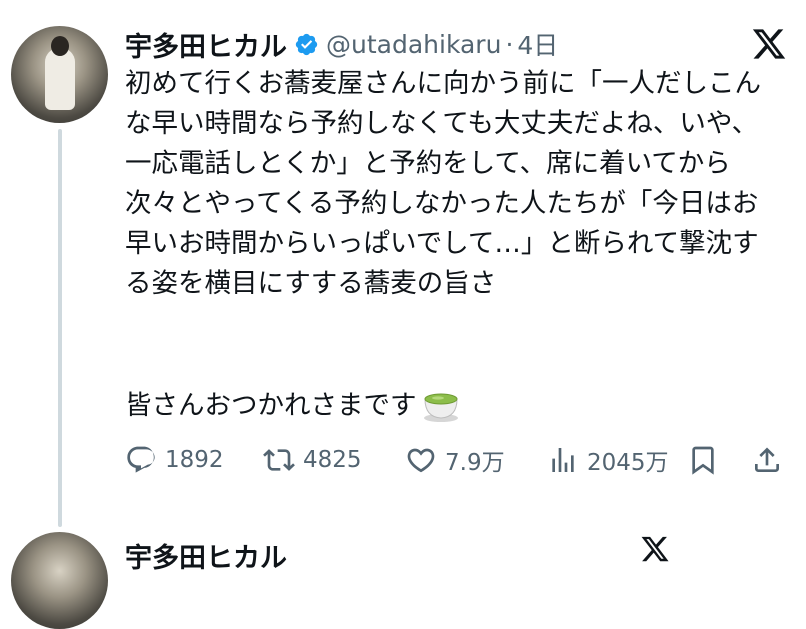 The image size is (806, 629). What do you see at coordinates (194, 460) in the screenshot?
I see `reply-count: 1892` at bounding box center [194, 460].